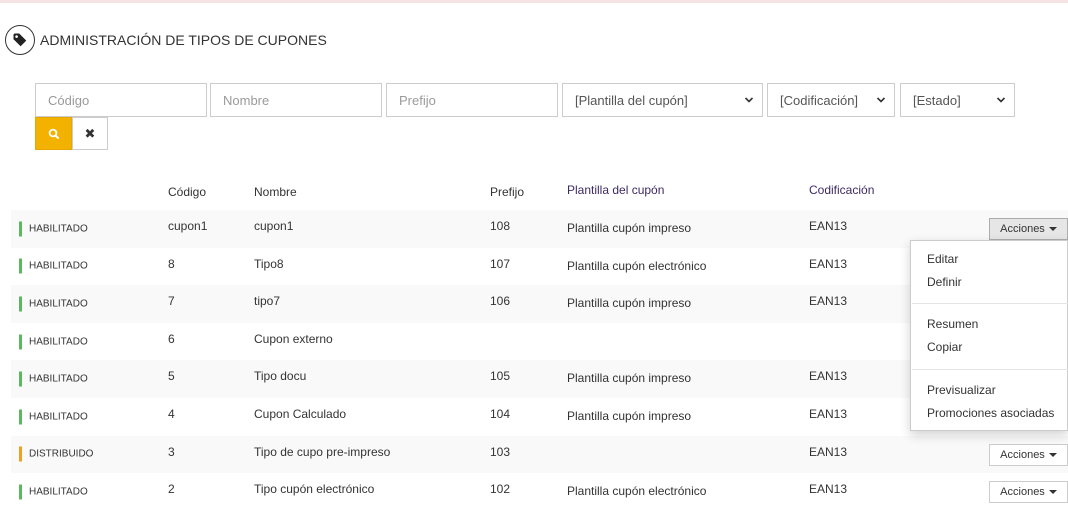 This screenshot has width=1068, height=517. What do you see at coordinates (171, 489) in the screenshot?
I see `cell-codigo: 2` at bounding box center [171, 489].